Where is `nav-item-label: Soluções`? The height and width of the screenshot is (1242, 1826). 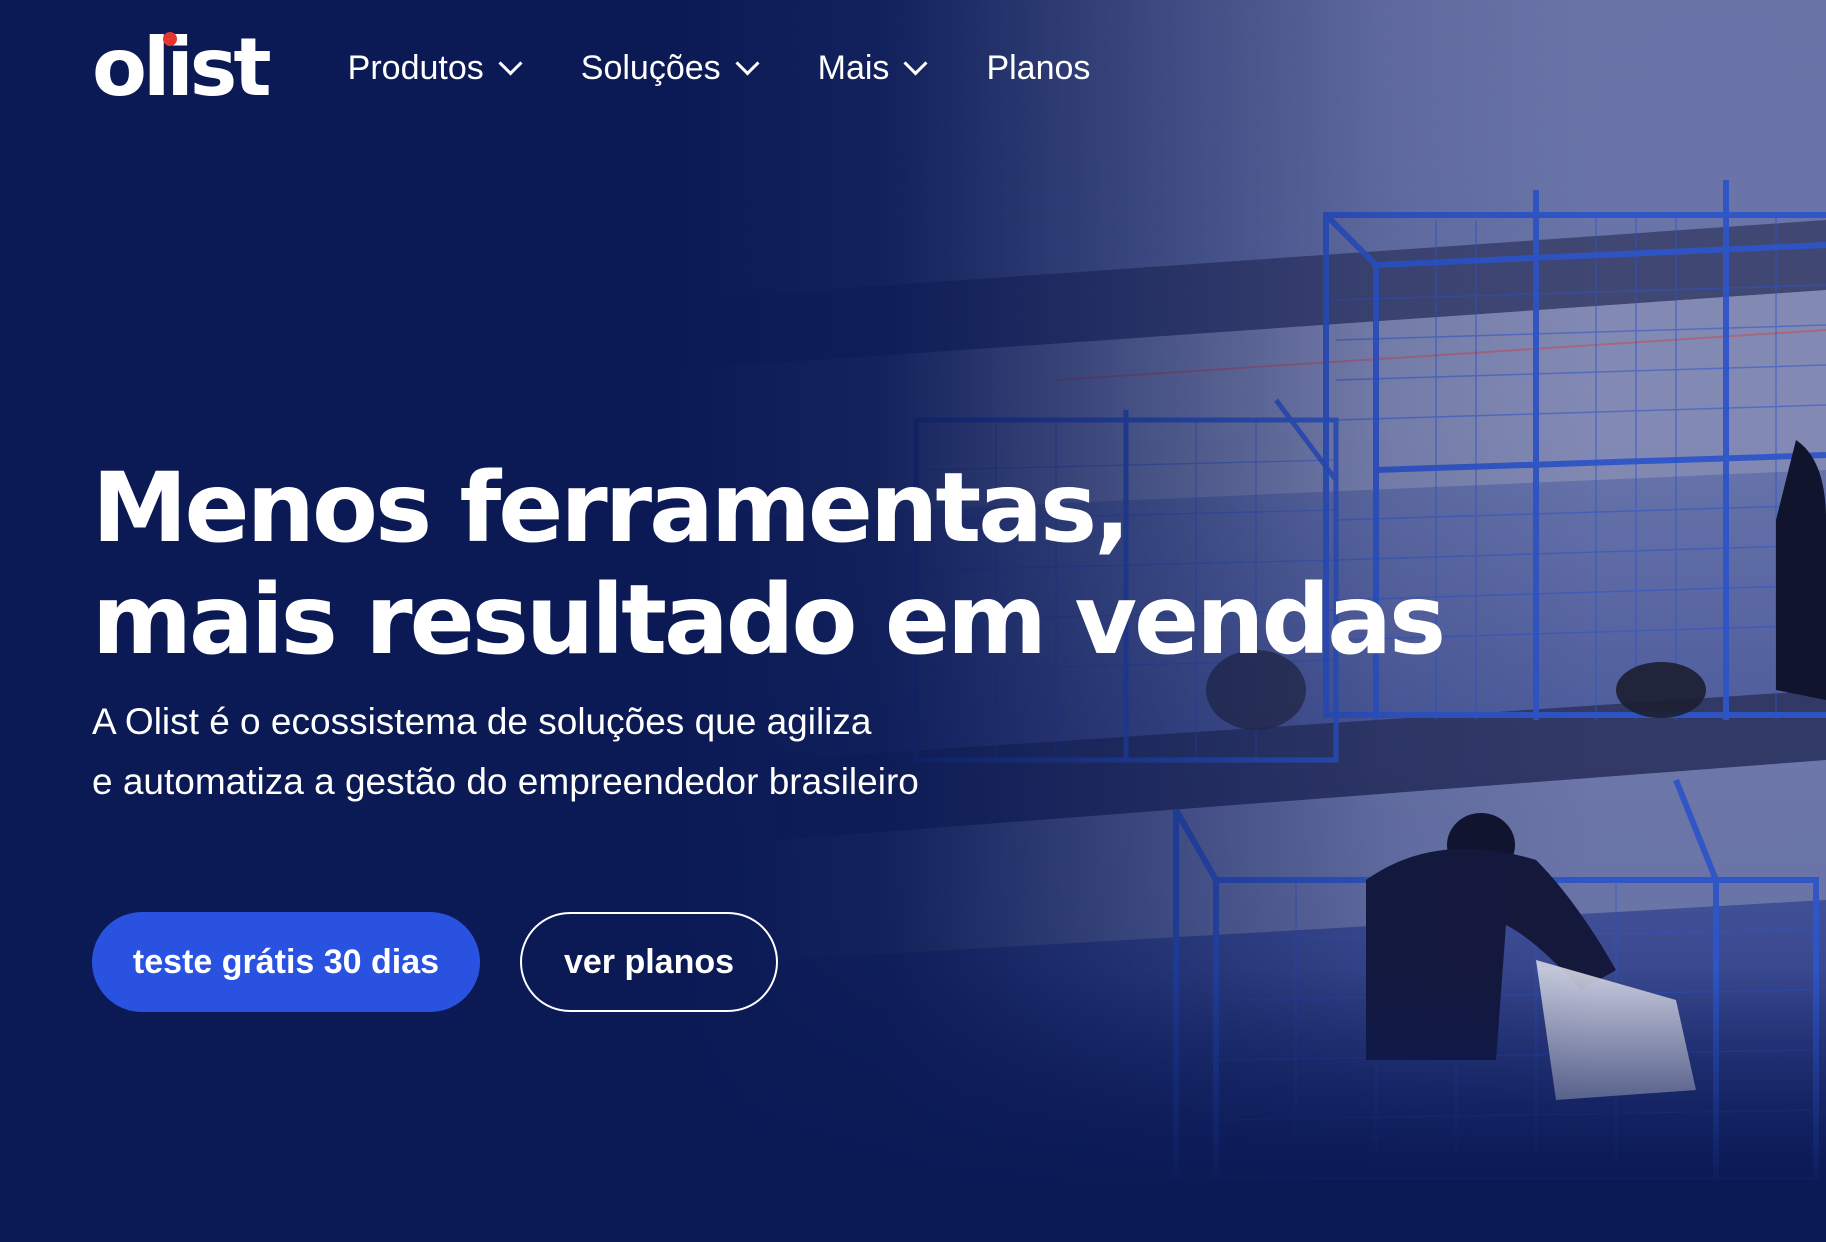 nav-item-label: Soluções is located at coordinates (650, 67).